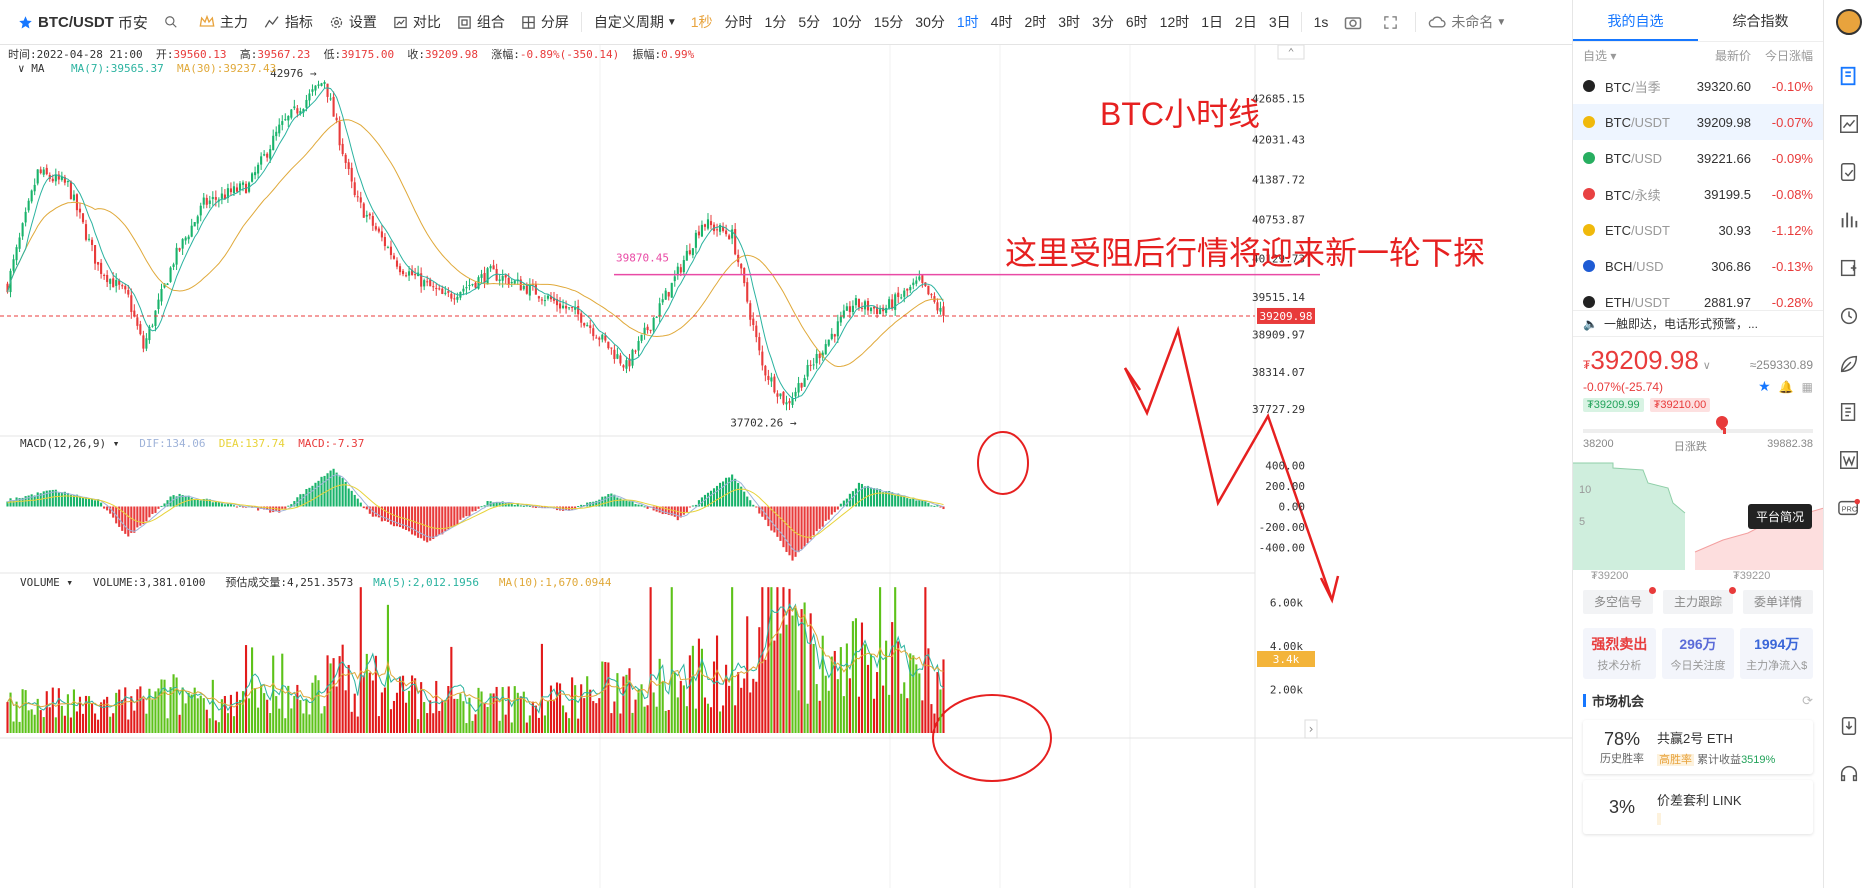 The height and width of the screenshot is (888, 1873). I want to click on watchlist-row: BTC/永续 39199.5 -0.08%, so click(1698, 194).